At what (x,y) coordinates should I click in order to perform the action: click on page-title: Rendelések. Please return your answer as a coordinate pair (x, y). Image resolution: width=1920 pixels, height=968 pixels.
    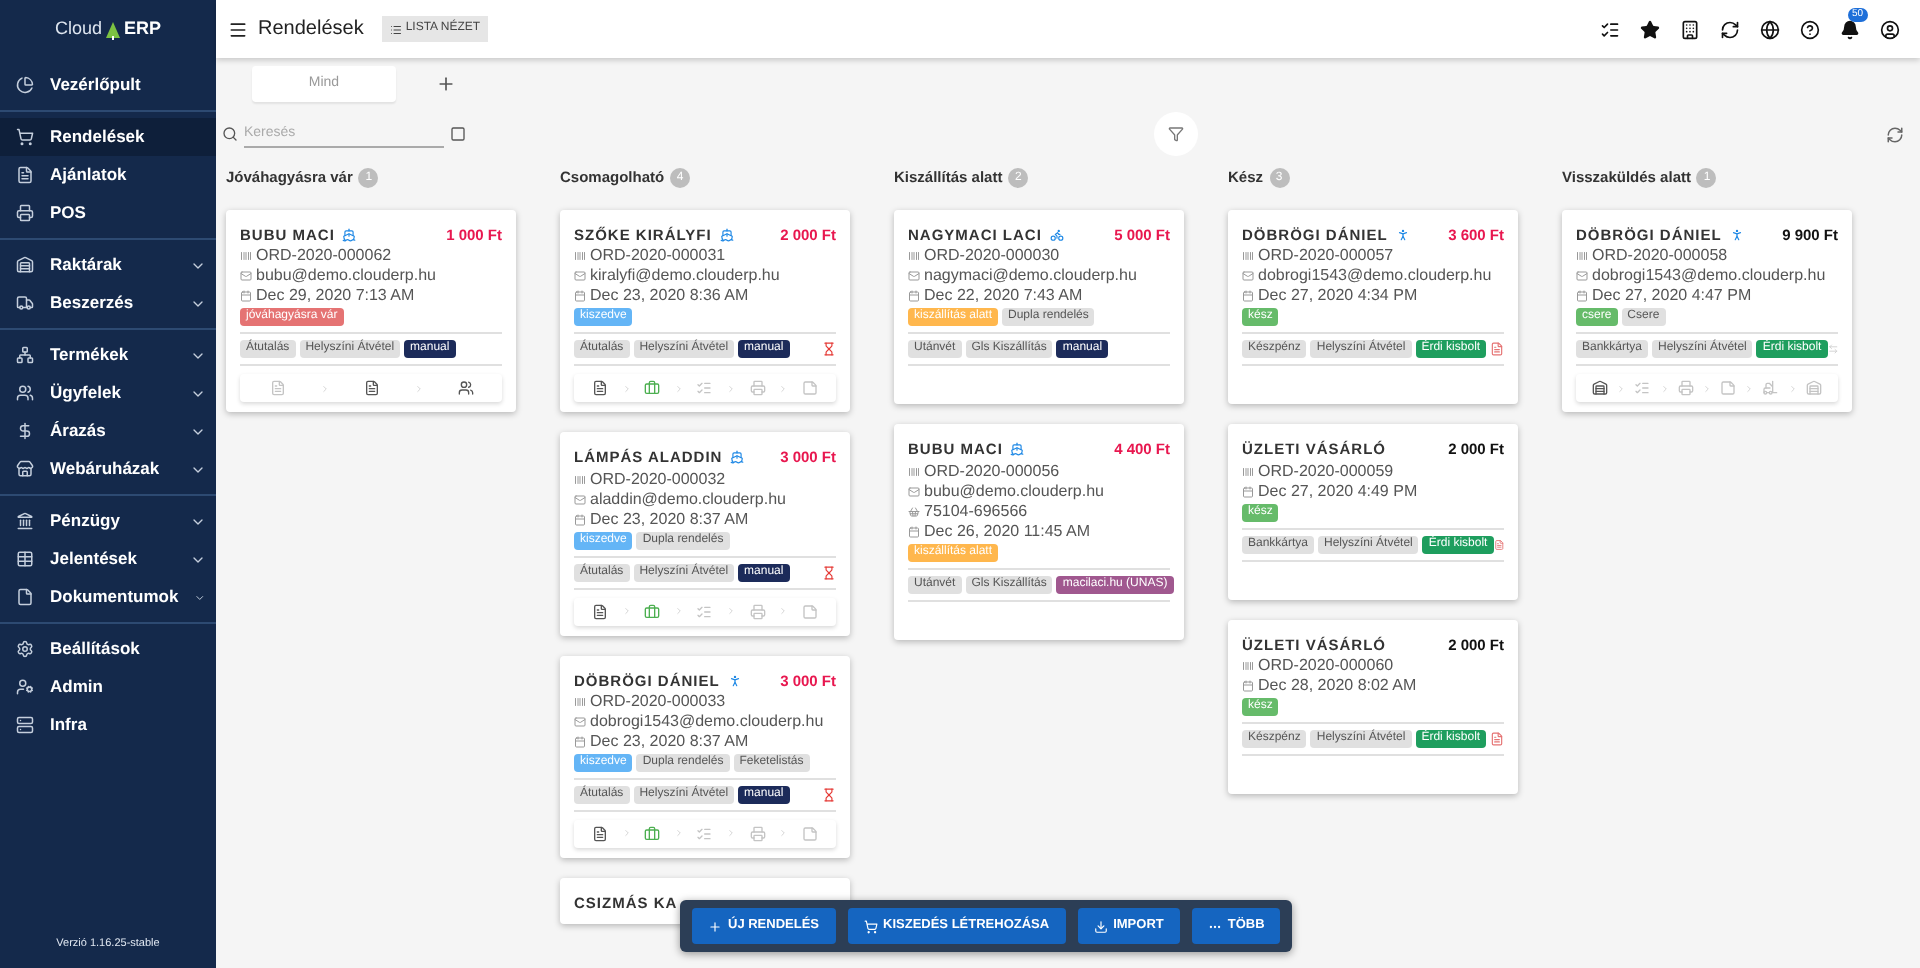
    Looking at the image, I should click on (311, 30).